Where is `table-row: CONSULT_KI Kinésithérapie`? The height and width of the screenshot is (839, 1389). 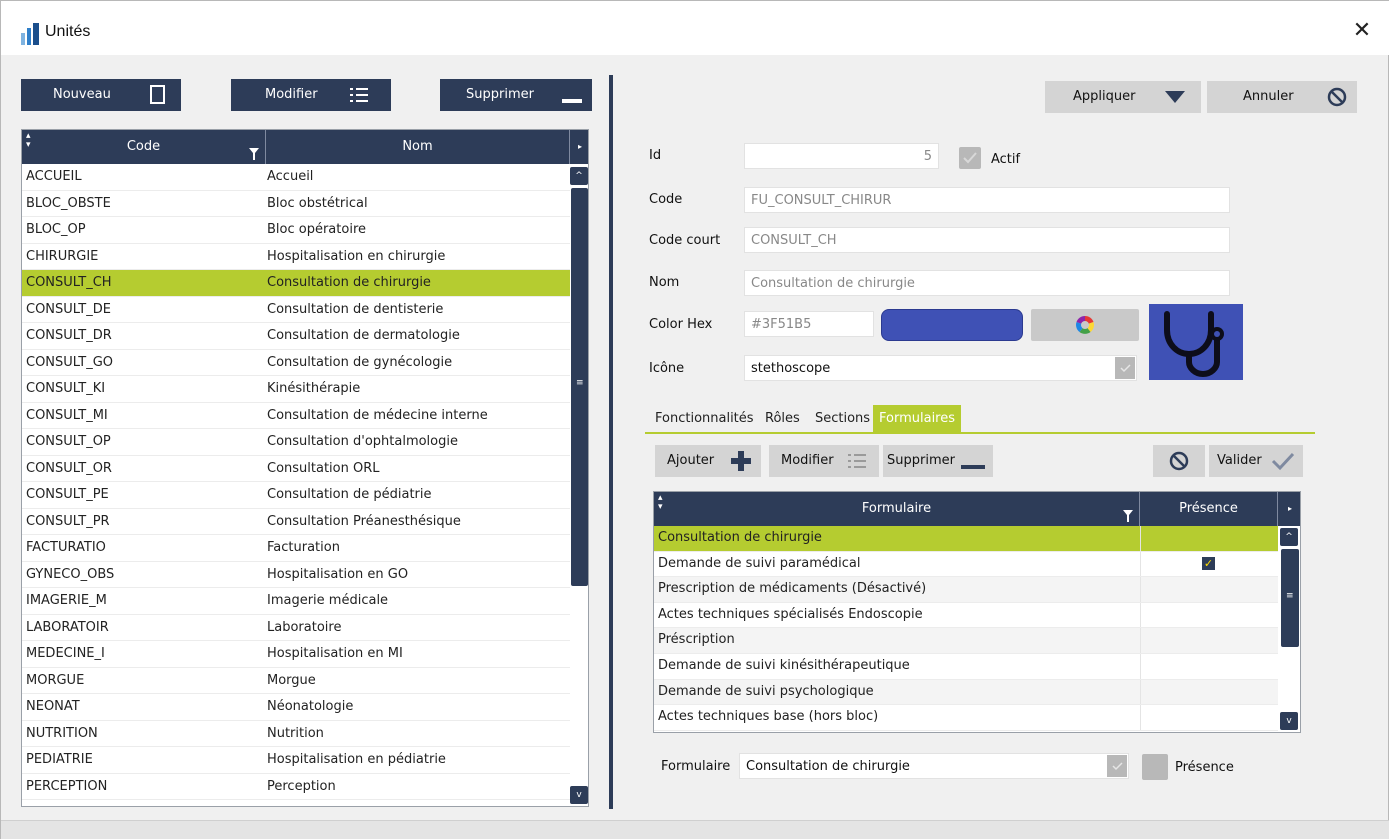
table-row: CONSULT_KI Kinésithérapie is located at coordinates (296, 389).